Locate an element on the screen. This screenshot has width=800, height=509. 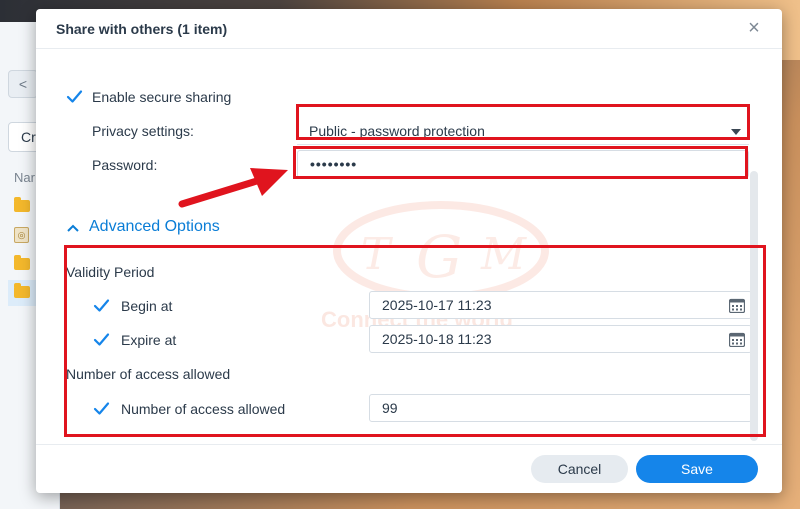
access-limit-checkbox-label: Number of access allowed is located at coordinates (203, 409).